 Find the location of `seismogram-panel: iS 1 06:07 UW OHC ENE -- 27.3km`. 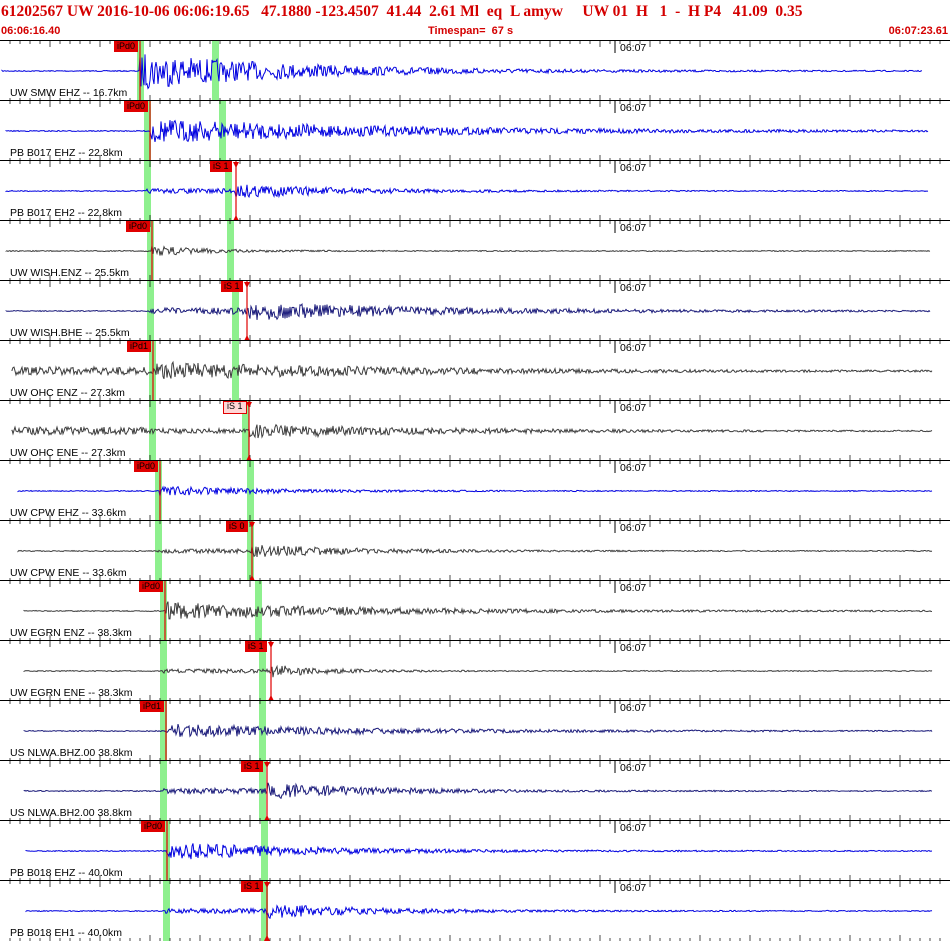

seismogram-panel: iS 1 06:07 UW OHC ENE -- 27.3km is located at coordinates (475, 430).